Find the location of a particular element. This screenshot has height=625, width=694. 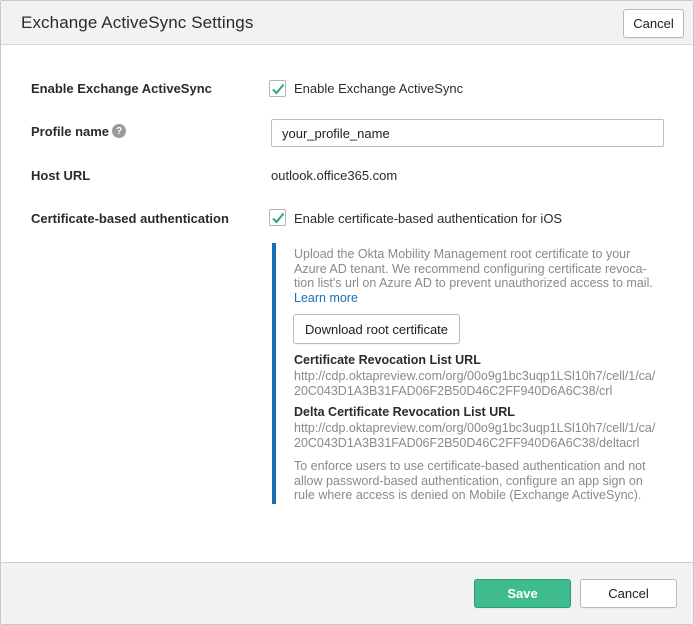

dialog-title: Exchange ActiveSync Settings is located at coordinates (137, 22).